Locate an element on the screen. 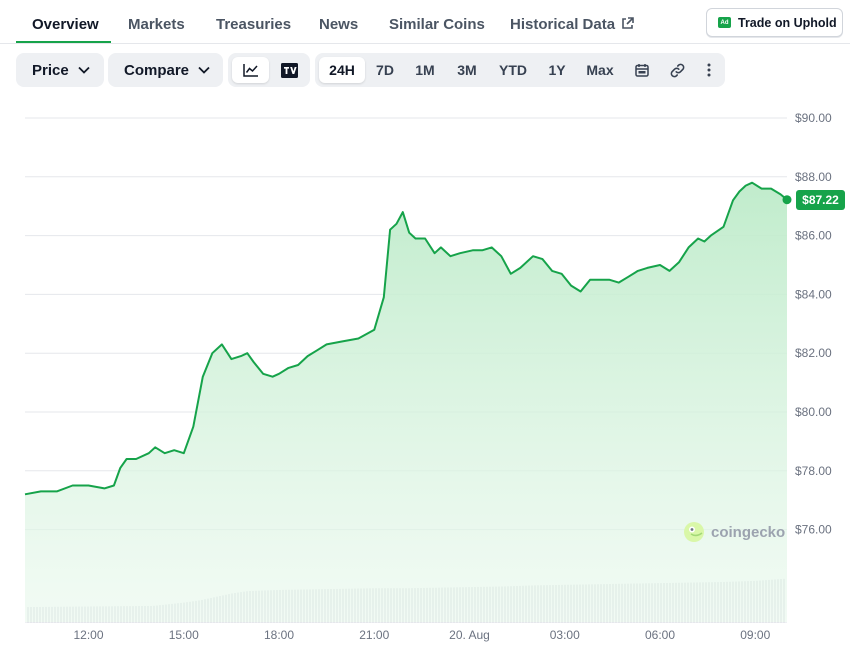 The height and width of the screenshot is (654, 850). date-range-button is located at coordinates (642, 70).